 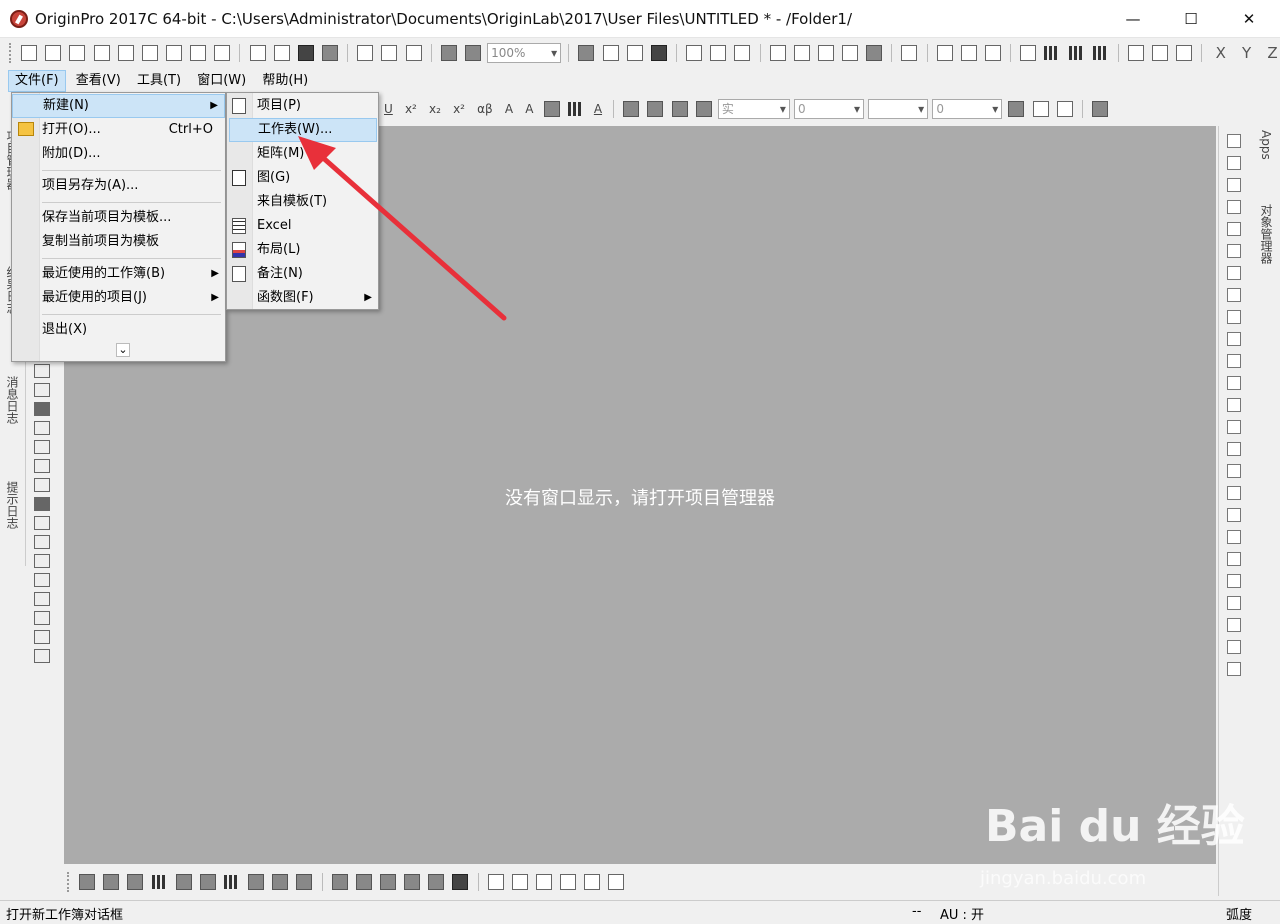 I want to click on graph-tool-17-icon, so click(x=1234, y=493).